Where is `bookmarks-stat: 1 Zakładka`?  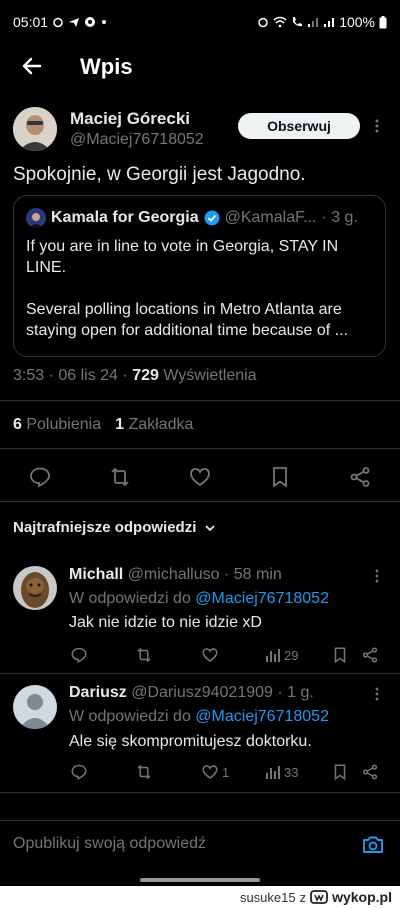
bookmarks-stat: 1 Zakładka is located at coordinates (154, 425).